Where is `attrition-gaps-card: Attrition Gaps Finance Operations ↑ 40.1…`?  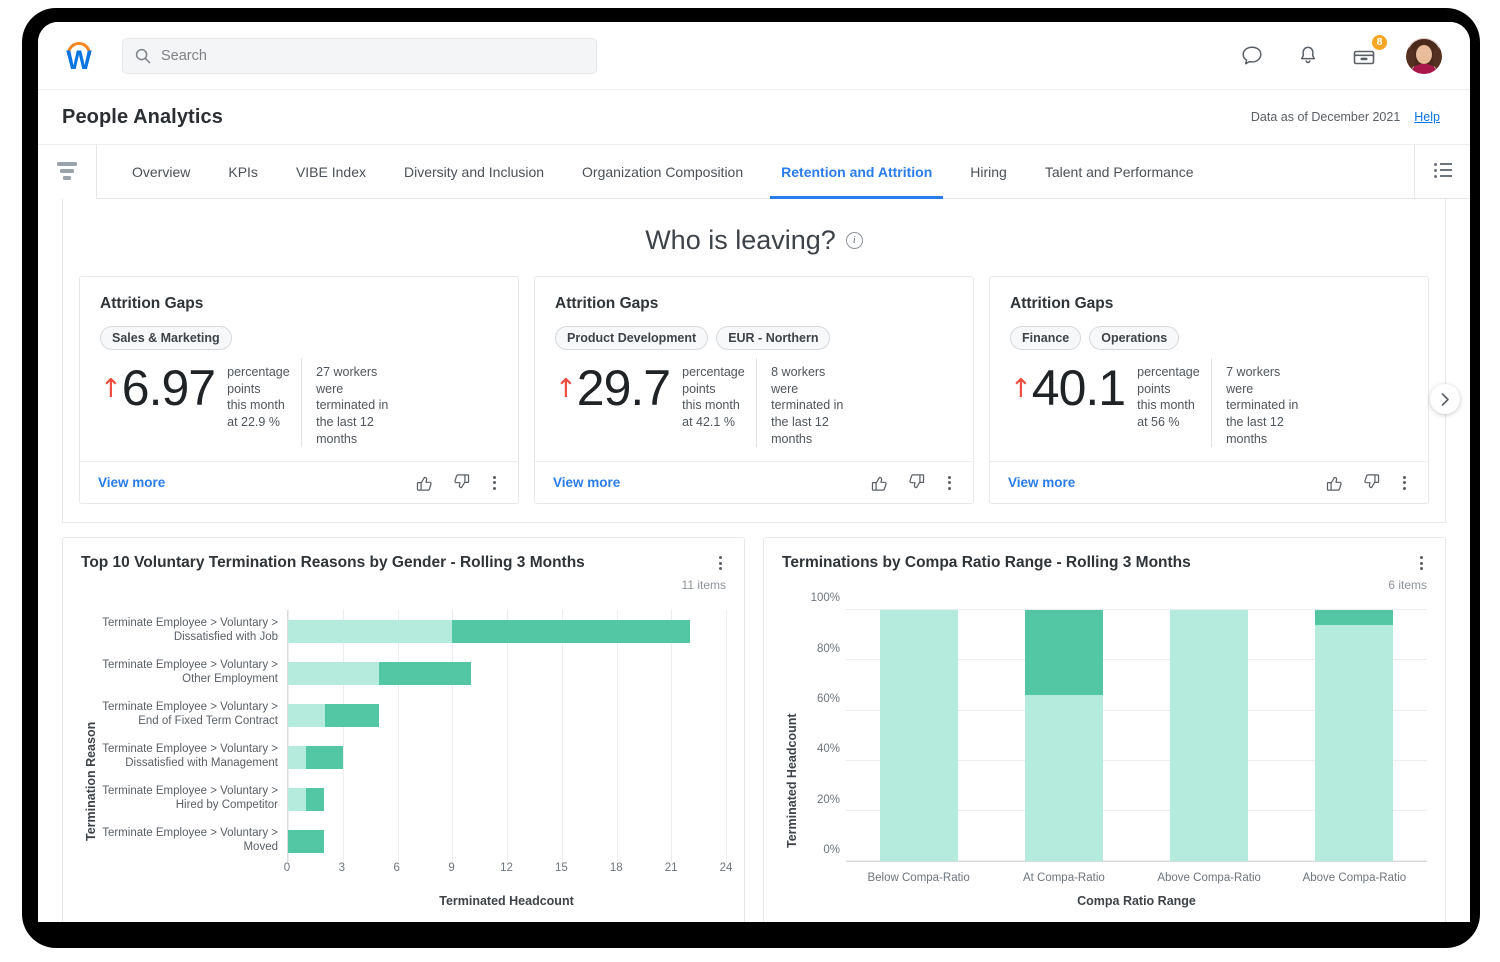
attrition-gaps-card: Attrition Gaps Finance Operations ↑ 40.1… is located at coordinates (1209, 390).